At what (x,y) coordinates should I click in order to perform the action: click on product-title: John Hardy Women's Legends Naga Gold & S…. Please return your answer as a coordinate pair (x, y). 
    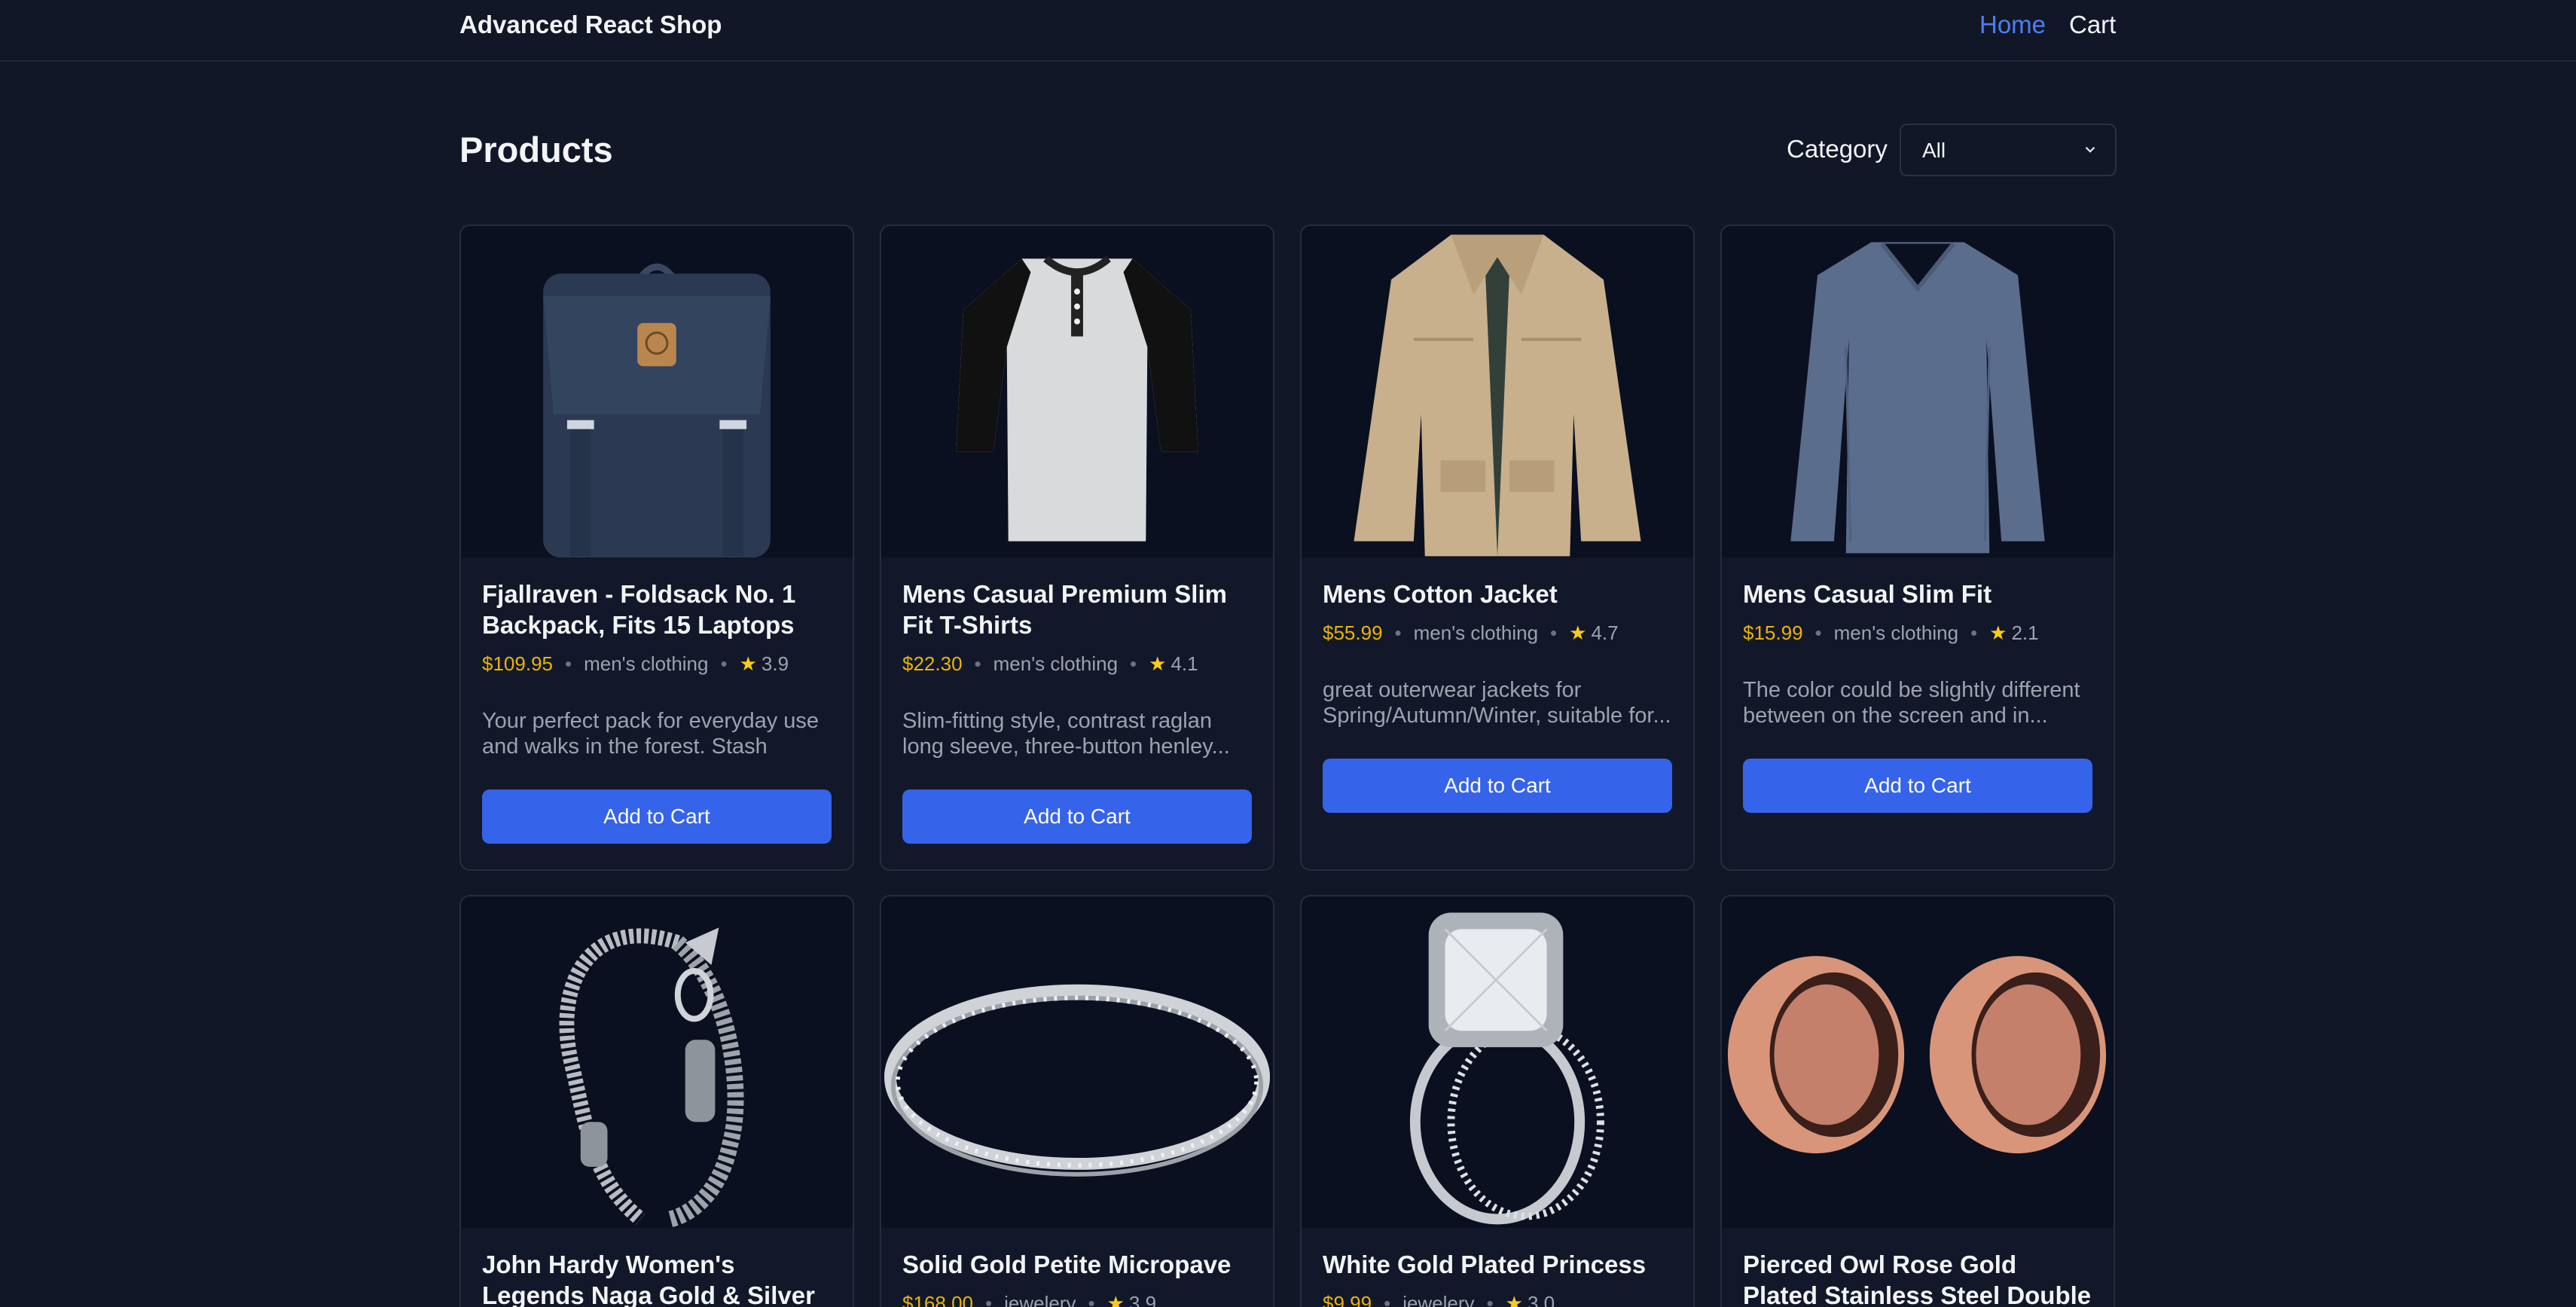
    Looking at the image, I should click on (657, 1278).